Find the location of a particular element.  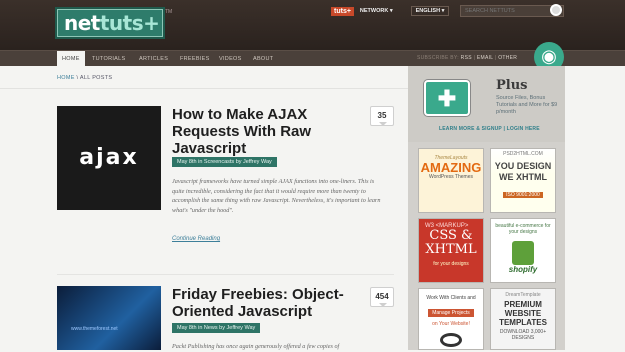

comment-count: 454 is located at coordinates (382, 297).